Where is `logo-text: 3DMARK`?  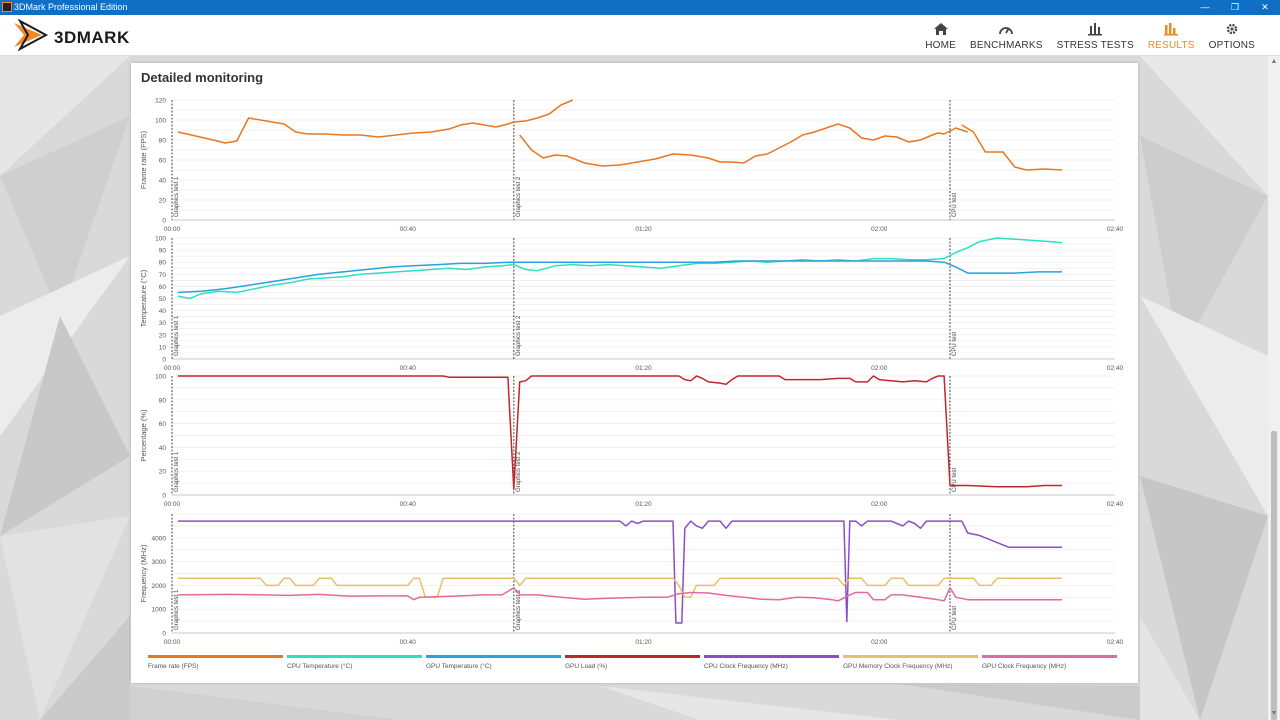 logo-text: 3DMARK is located at coordinates (92, 37).